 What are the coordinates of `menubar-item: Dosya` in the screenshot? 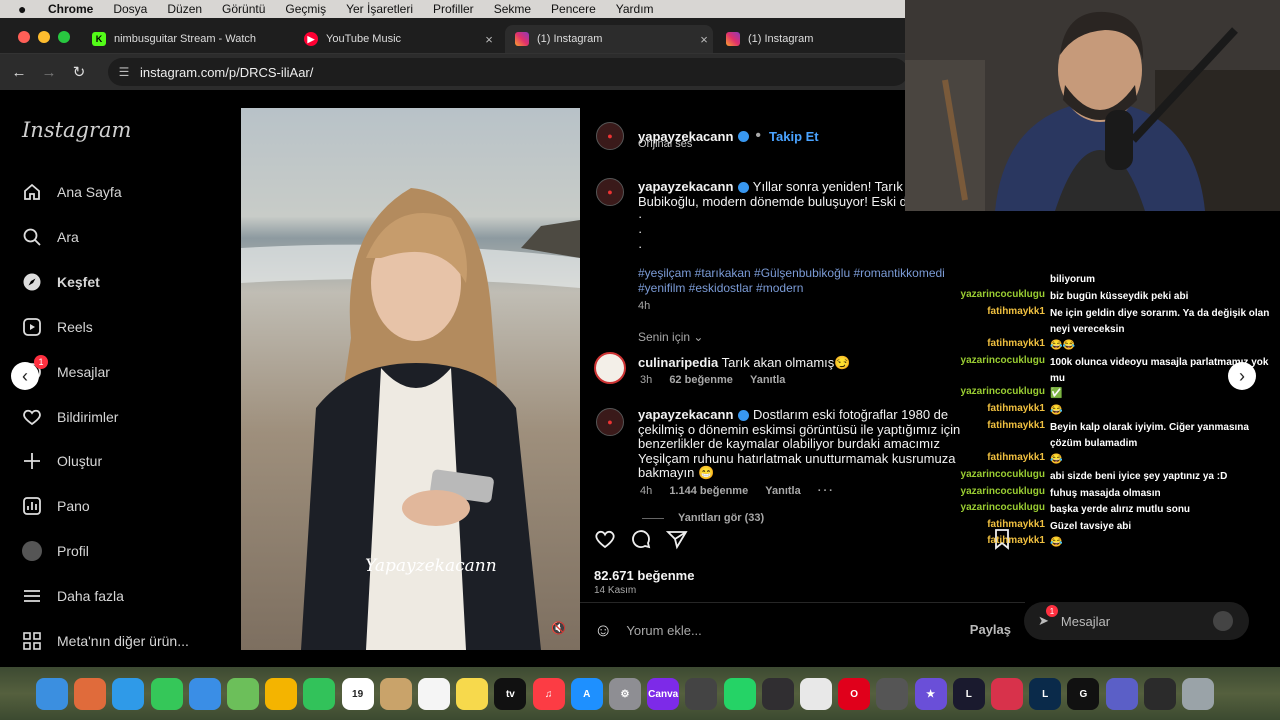 It's located at (130, 9).